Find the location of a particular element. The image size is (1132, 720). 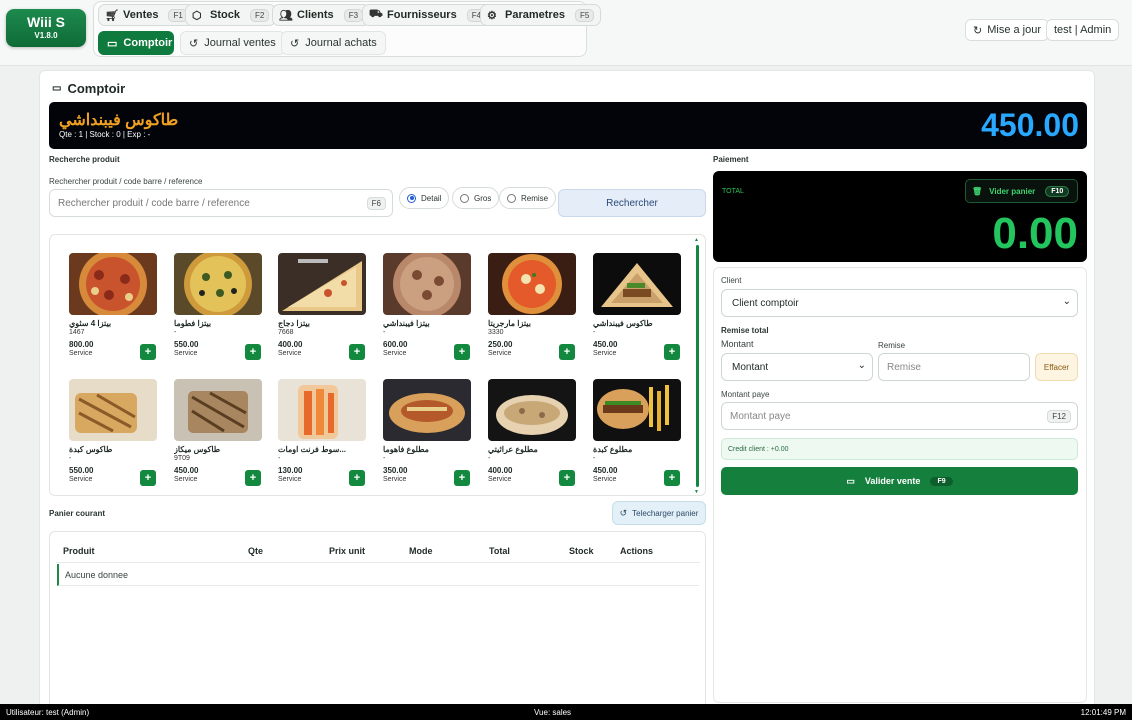

mode-radio-remise: Remise is located at coordinates (528, 198).